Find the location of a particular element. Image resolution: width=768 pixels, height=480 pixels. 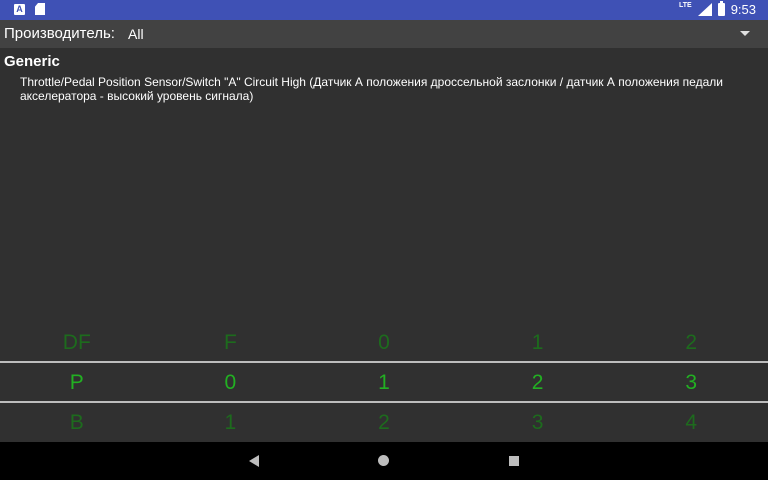

navigation-bar is located at coordinates (384, 461).